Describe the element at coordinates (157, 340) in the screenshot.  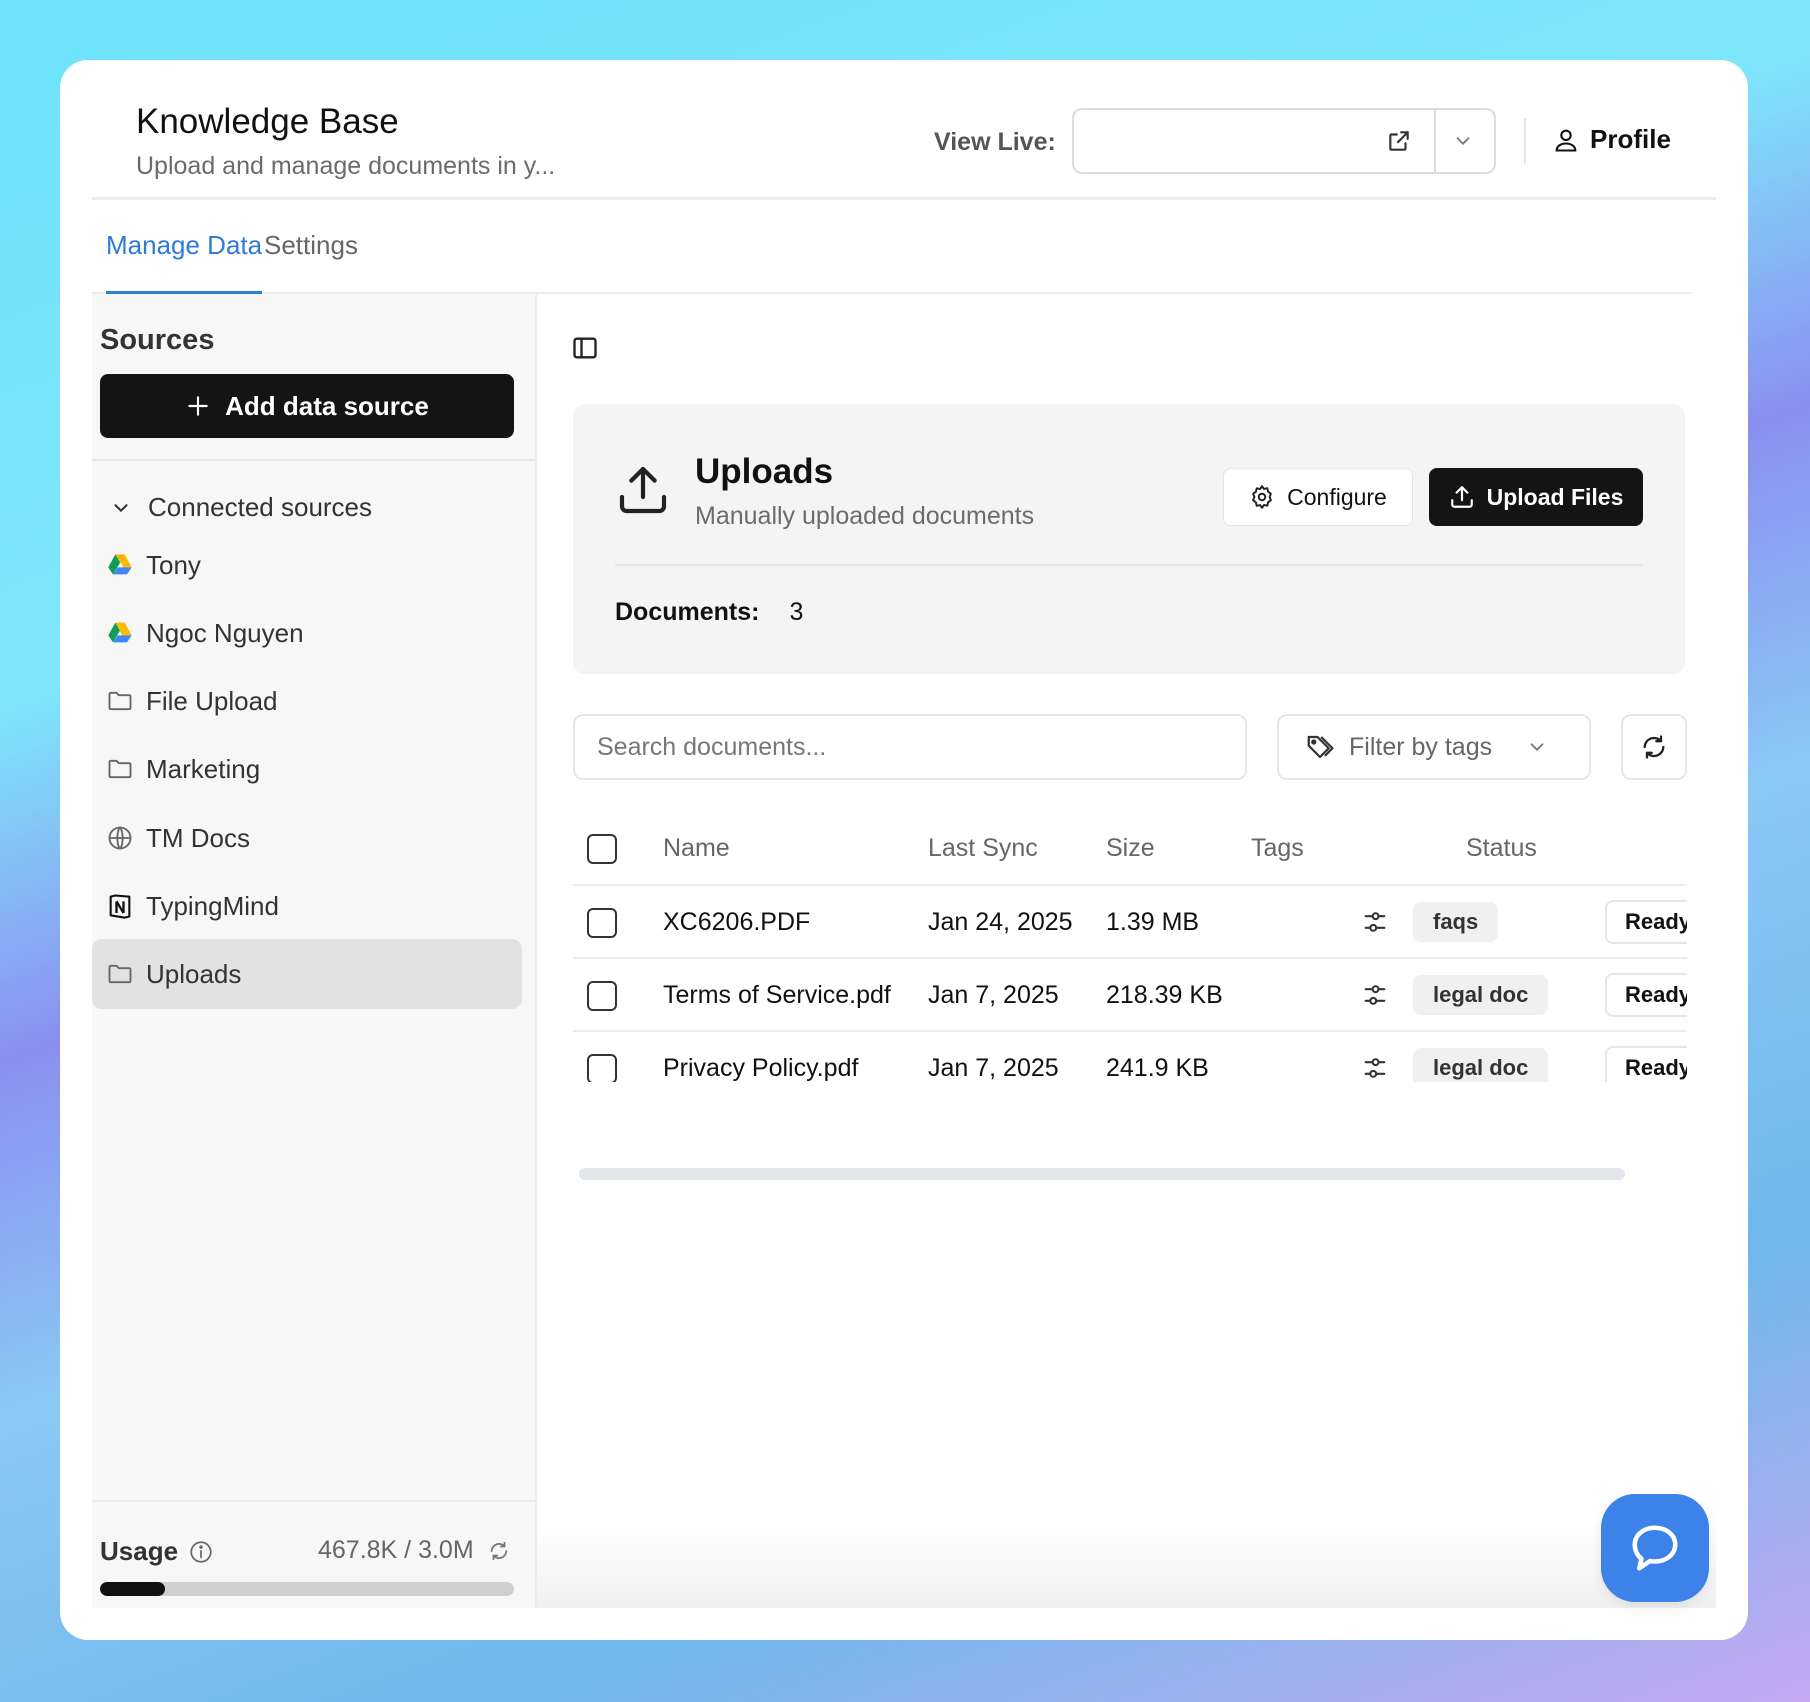
I see `sources-title: Sources` at that location.